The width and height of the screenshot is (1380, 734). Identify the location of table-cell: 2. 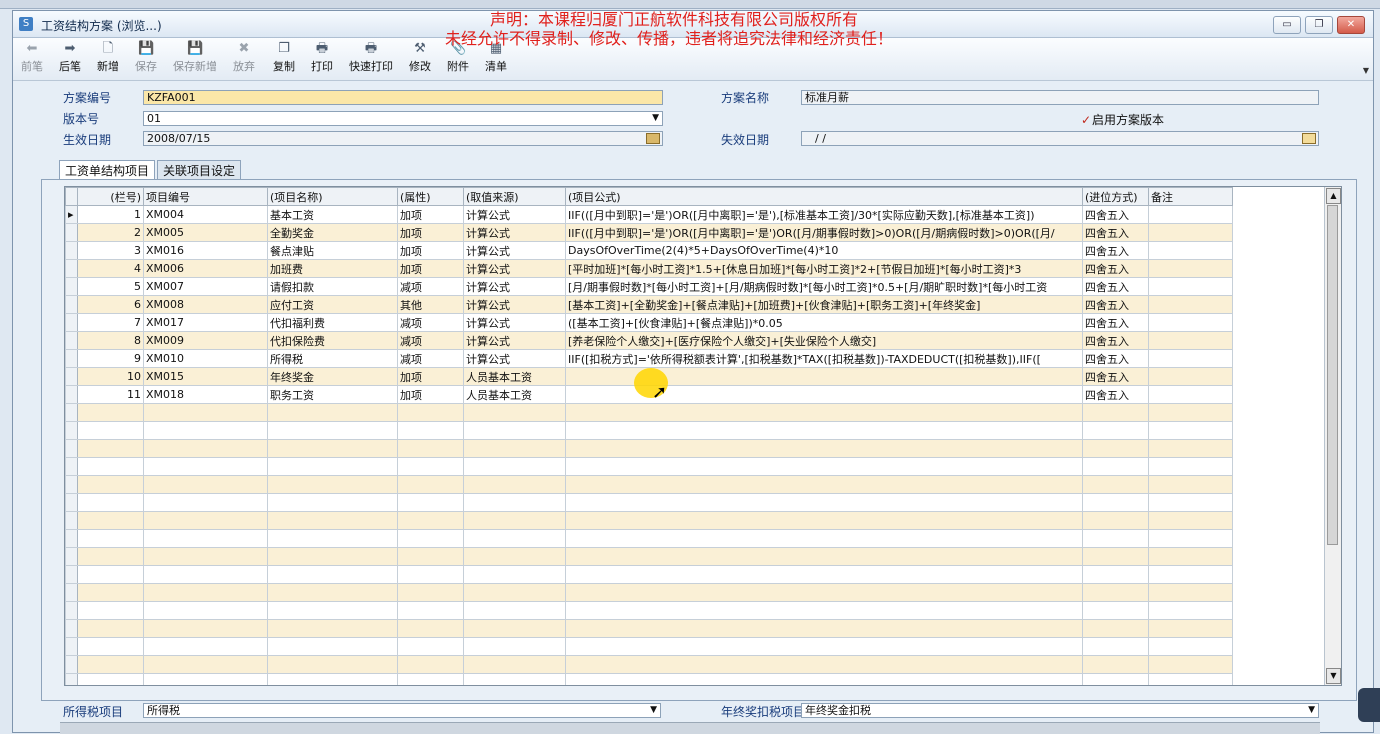
(110, 232).